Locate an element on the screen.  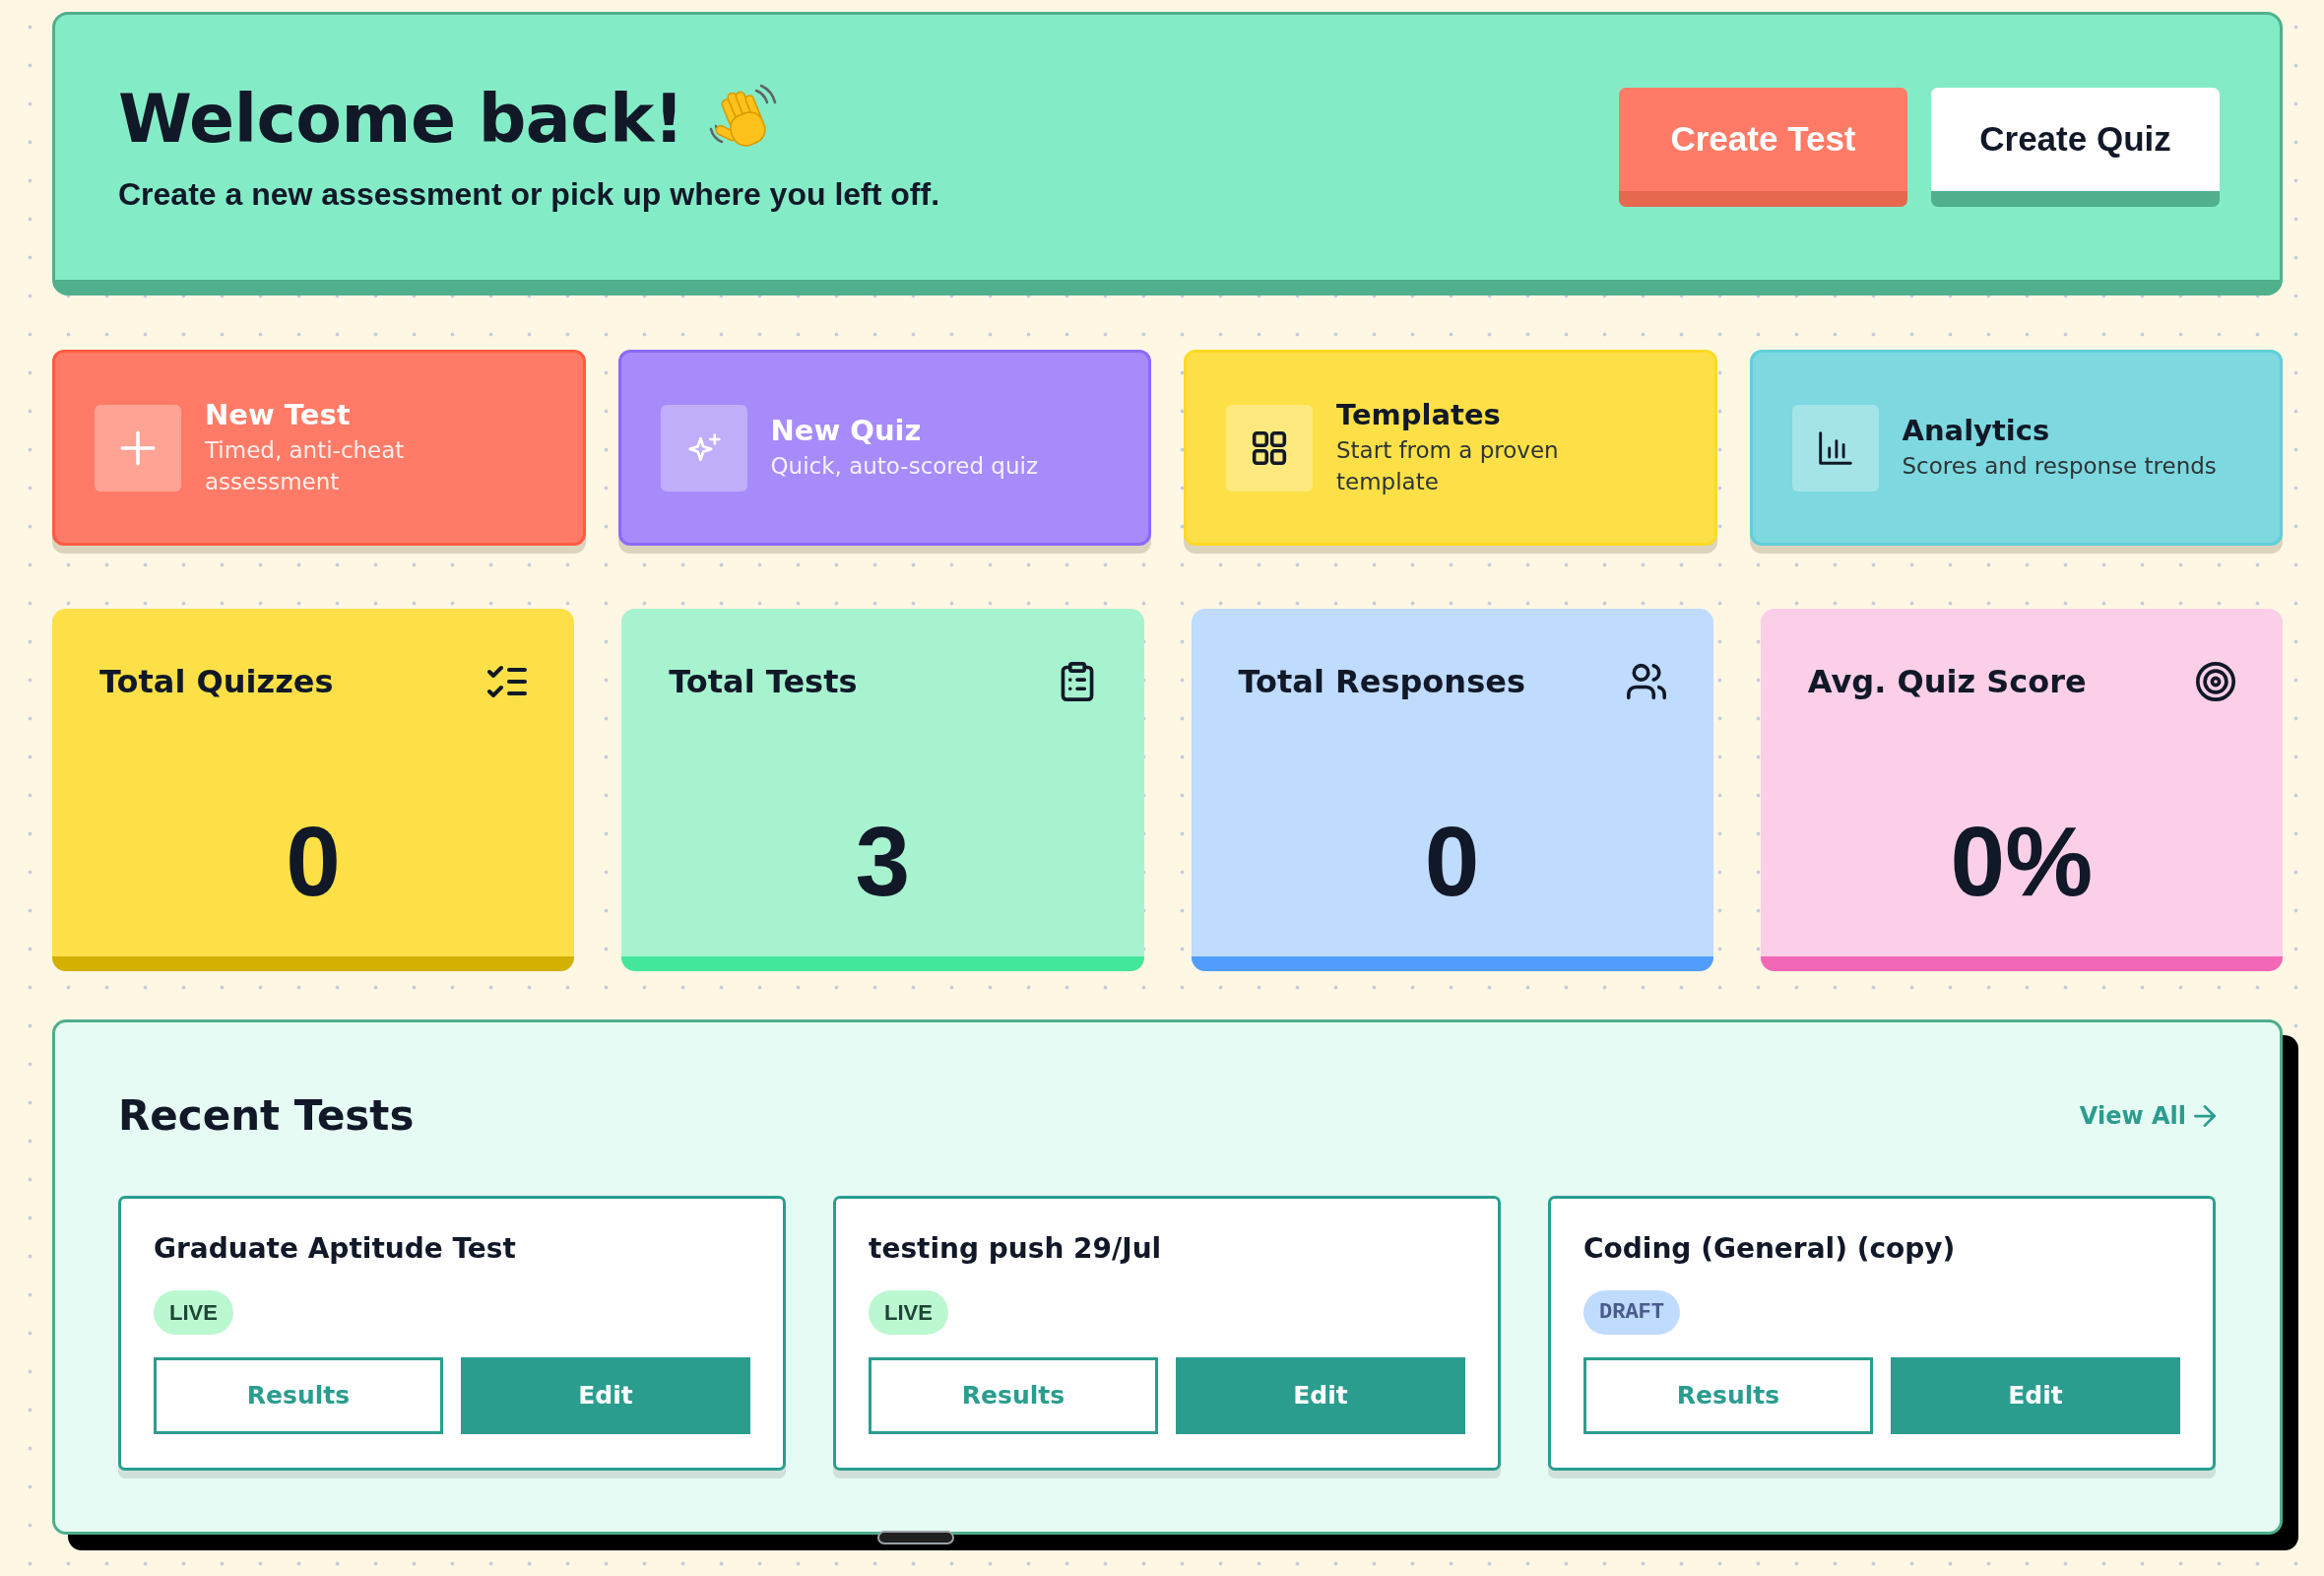
action-title: New Test is located at coordinates (278, 414).